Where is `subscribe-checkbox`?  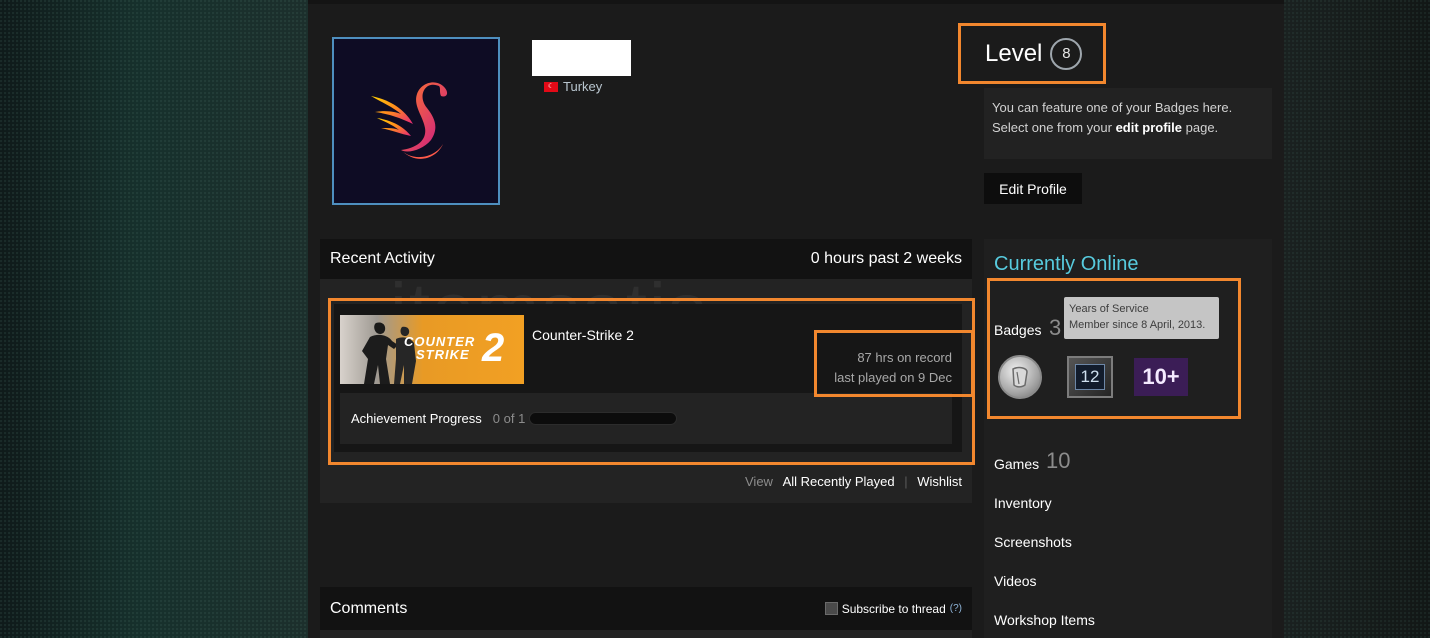 subscribe-checkbox is located at coordinates (831, 608).